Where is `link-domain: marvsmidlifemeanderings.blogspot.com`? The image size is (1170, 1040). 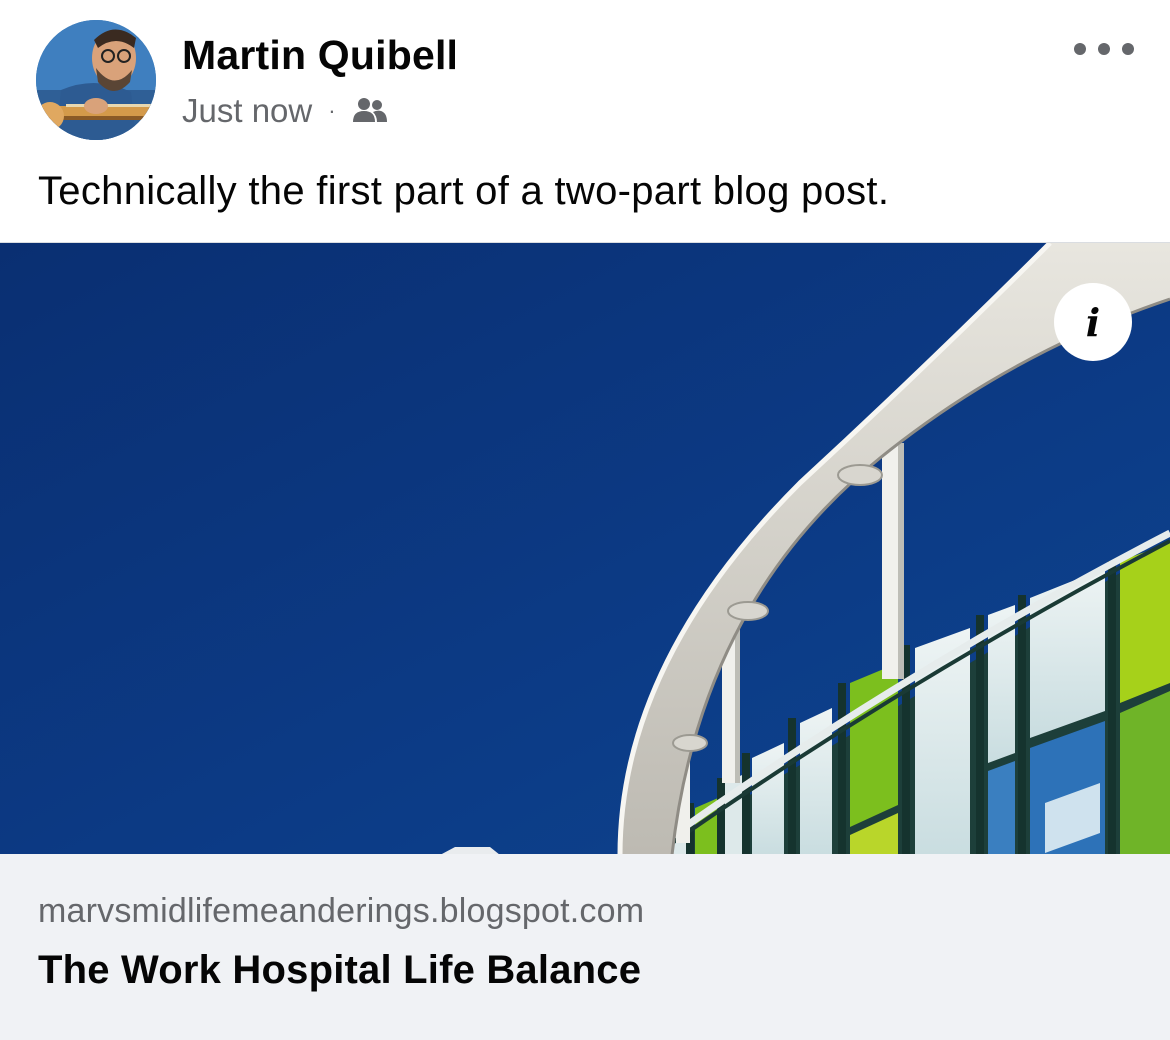 link-domain: marvsmidlifemeanderings.blogspot.com is located at coordinates (341, 911).